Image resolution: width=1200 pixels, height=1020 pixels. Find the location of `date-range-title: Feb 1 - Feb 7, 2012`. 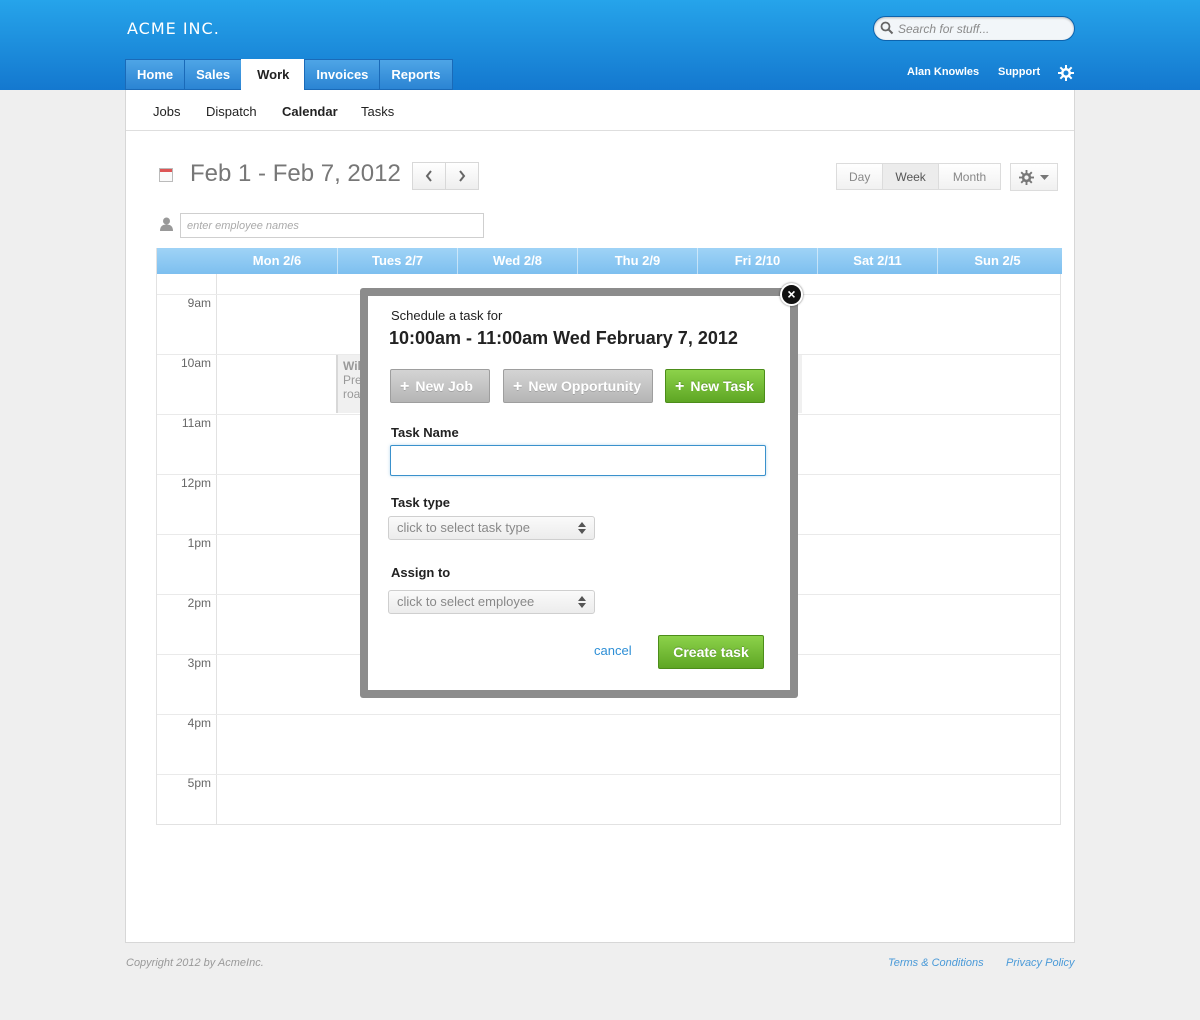

date-range-title: Feb 1 - Feb 7, 2012 is located at coordinates (295, 173).